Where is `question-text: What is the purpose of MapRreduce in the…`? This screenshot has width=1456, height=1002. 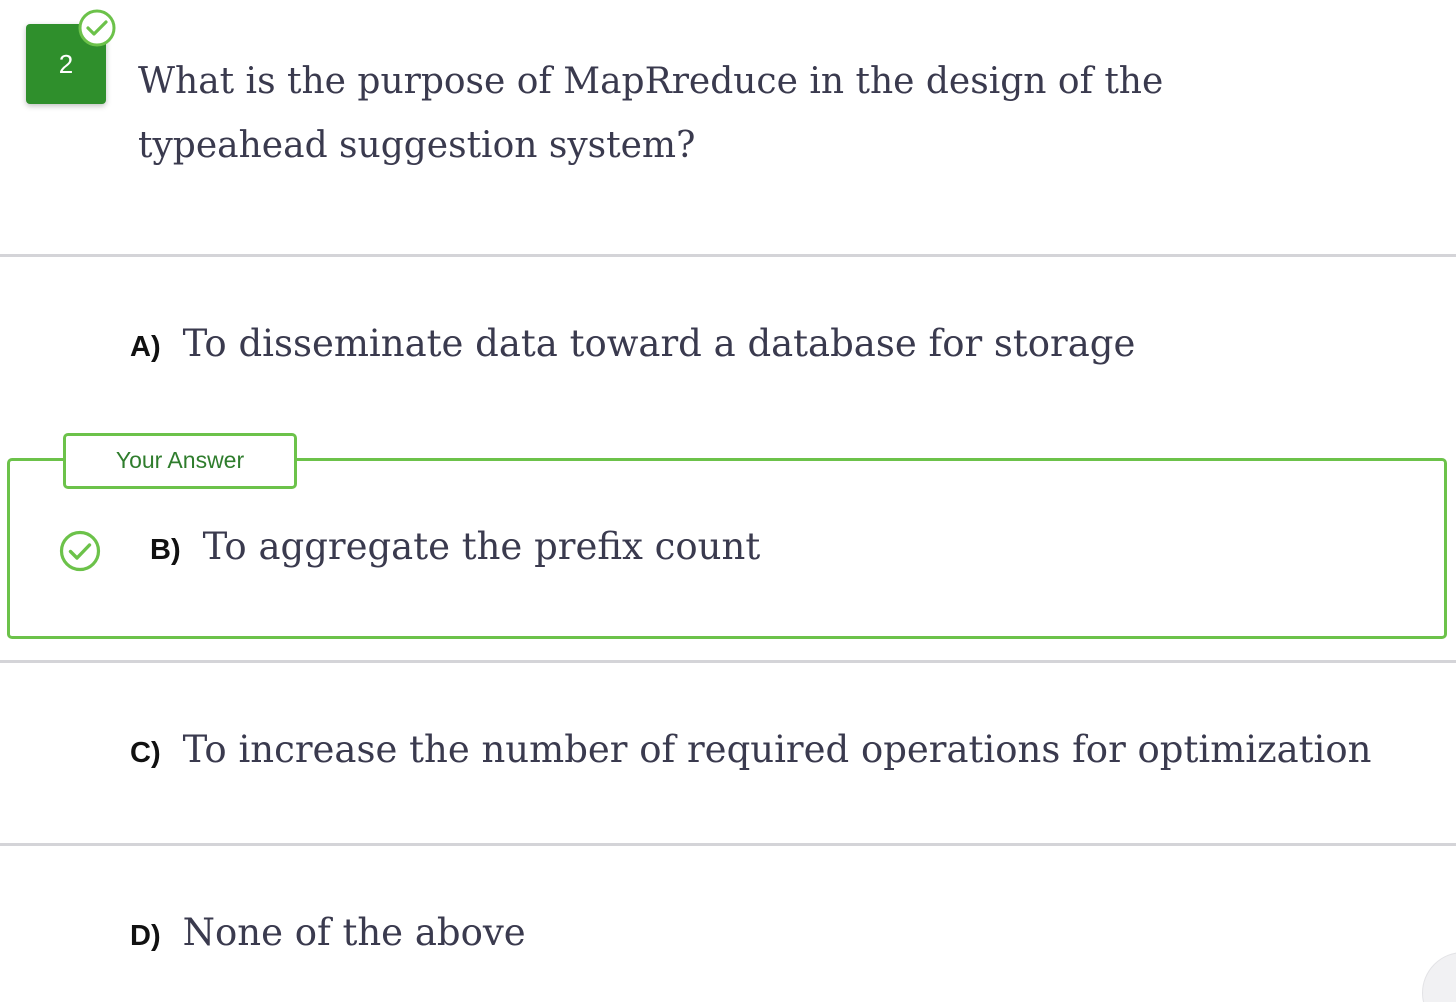 question-text: What is the purpose of MapRreduce in the… is located at coordinates (651, 113).